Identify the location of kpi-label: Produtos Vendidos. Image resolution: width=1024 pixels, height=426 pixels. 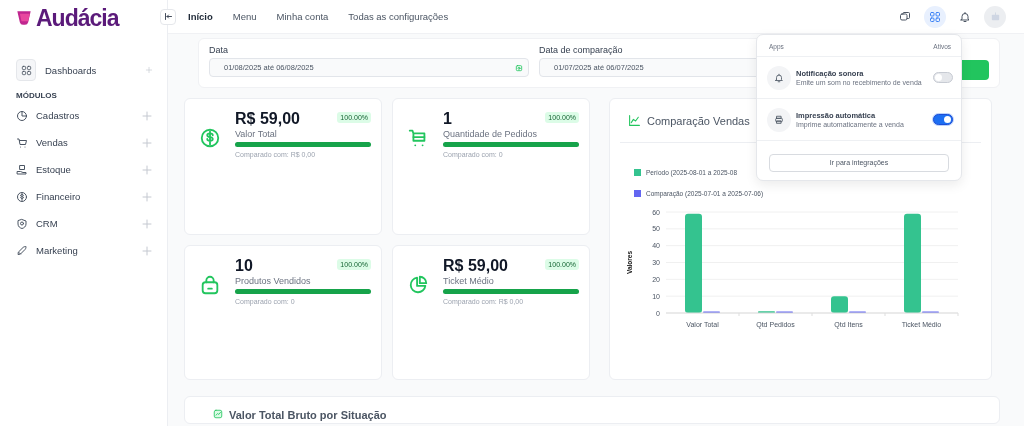
(273, 281).